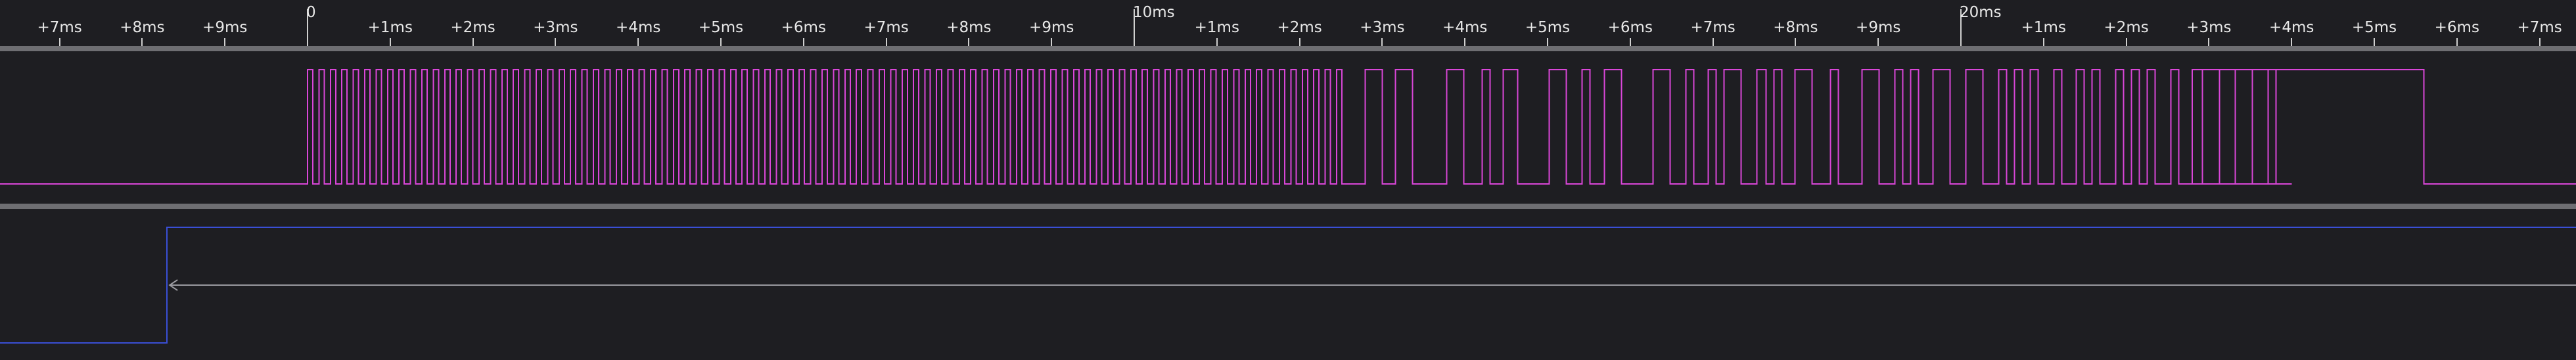 The width and height of the screenshot is (2576, 360). What do you see at coordinates (1981, 12) in the screenshot?
I see `major-tick-label: 20ms` at bounding box center [1981, 12].